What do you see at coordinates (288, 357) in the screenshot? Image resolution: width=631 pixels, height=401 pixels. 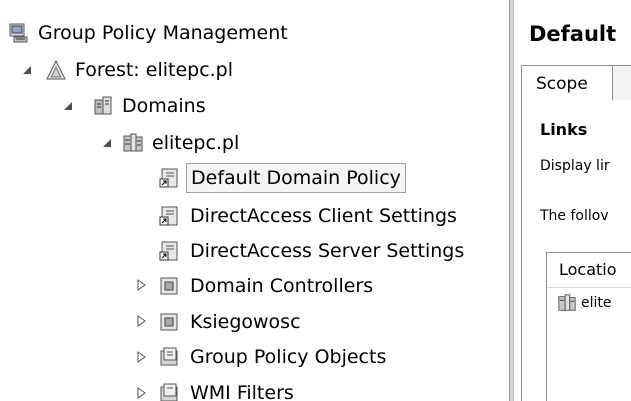 I see `tree-item-label: Group Policy Objects` at bounding box center [288, 357].